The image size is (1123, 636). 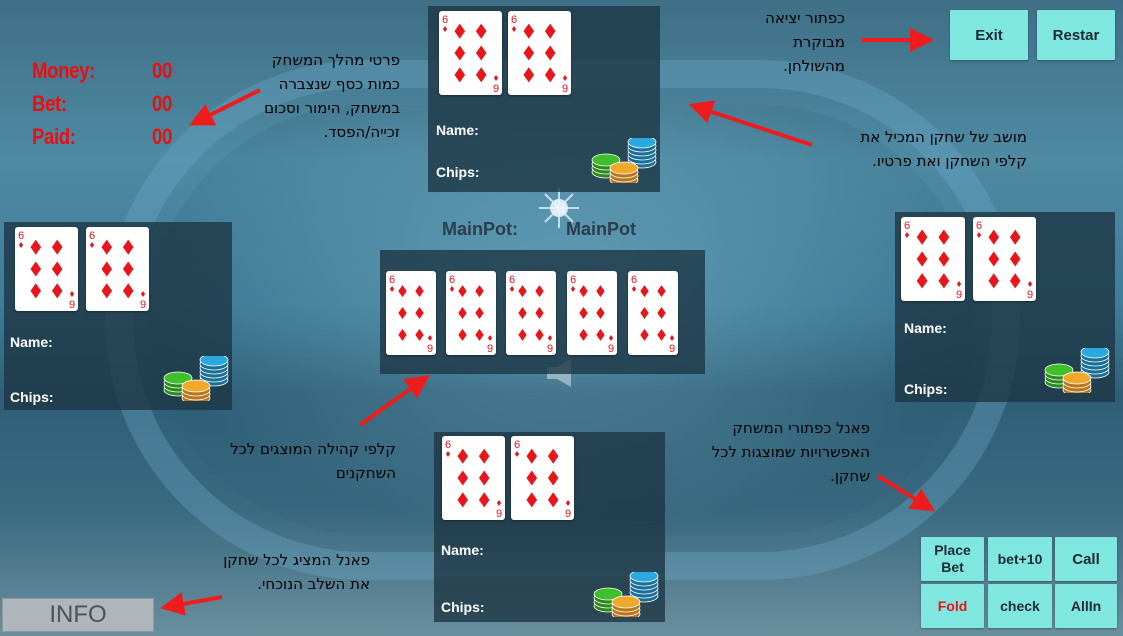 What do you see at coordinates (394, 401) in the screenshot?
I see `arrow-to-community` at bounding box center [394, 401].